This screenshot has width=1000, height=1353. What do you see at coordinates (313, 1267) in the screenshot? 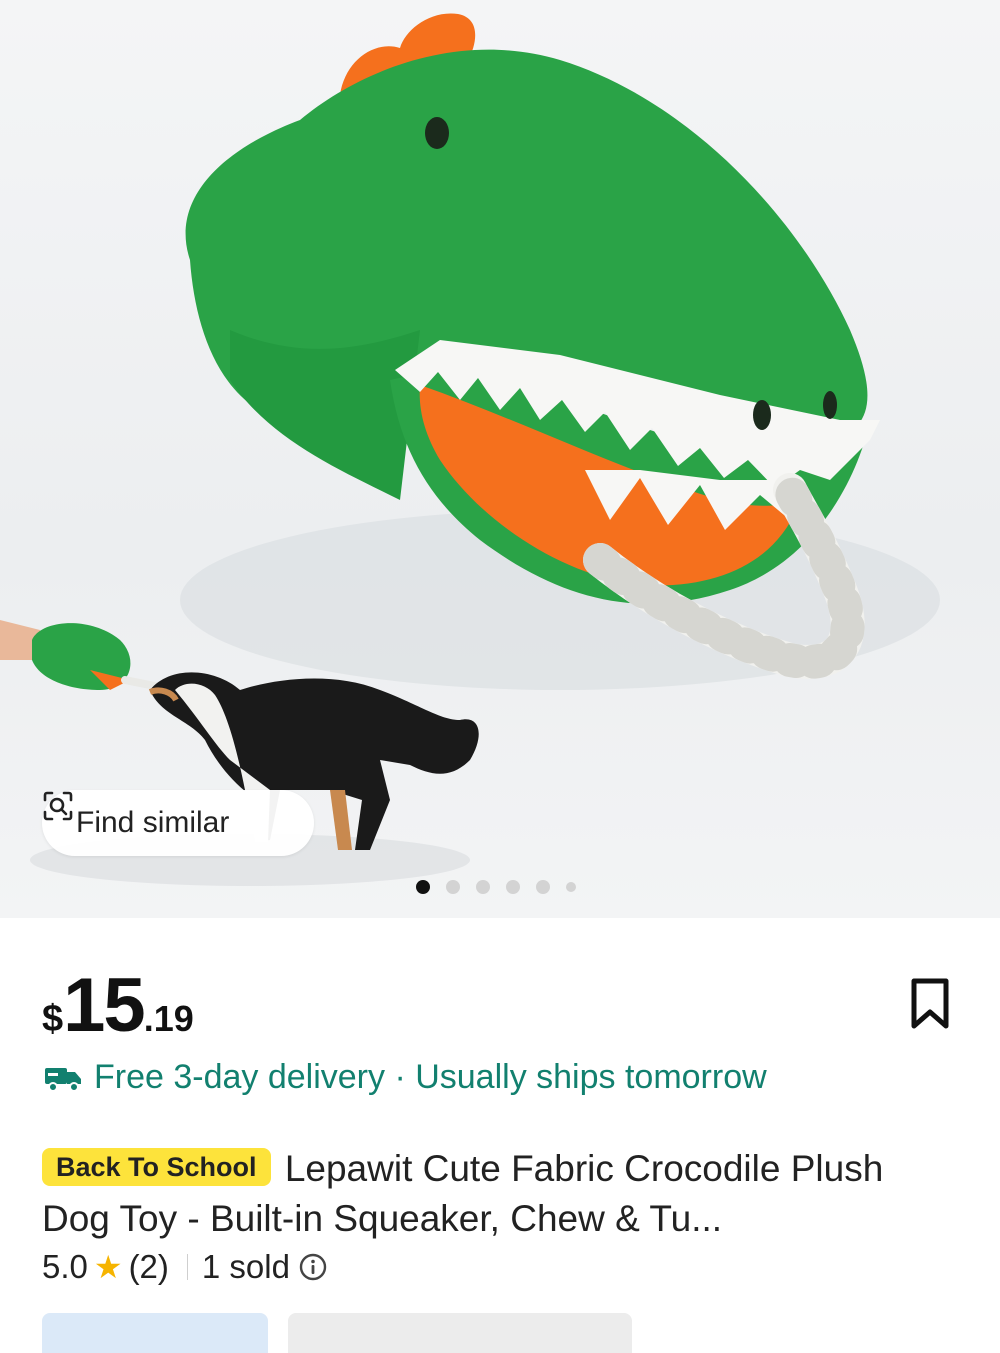
I see `info-icon` at bounding box center [313, 1267].